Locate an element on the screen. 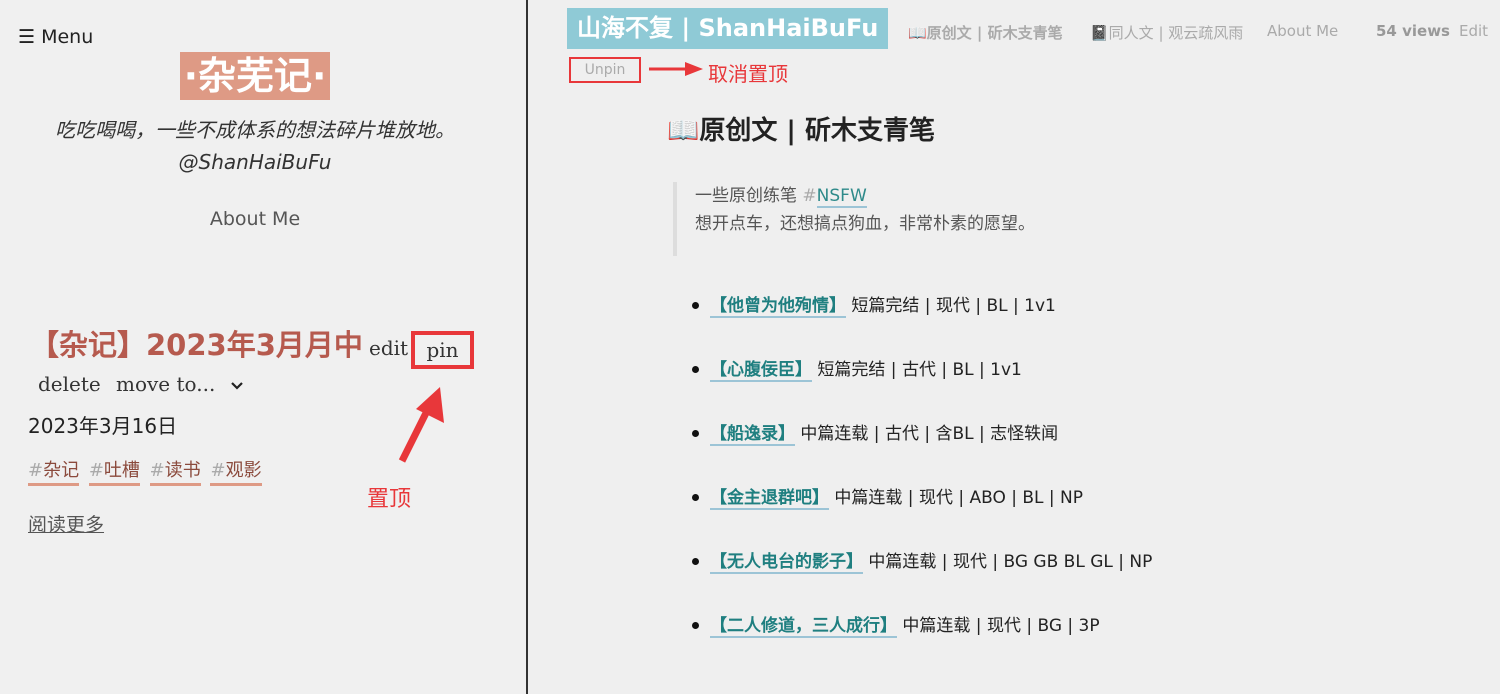 The image size is (1500, 694). page-title: 📖原创文 | 斫木支青笔 is located at coordinates (801, 131).